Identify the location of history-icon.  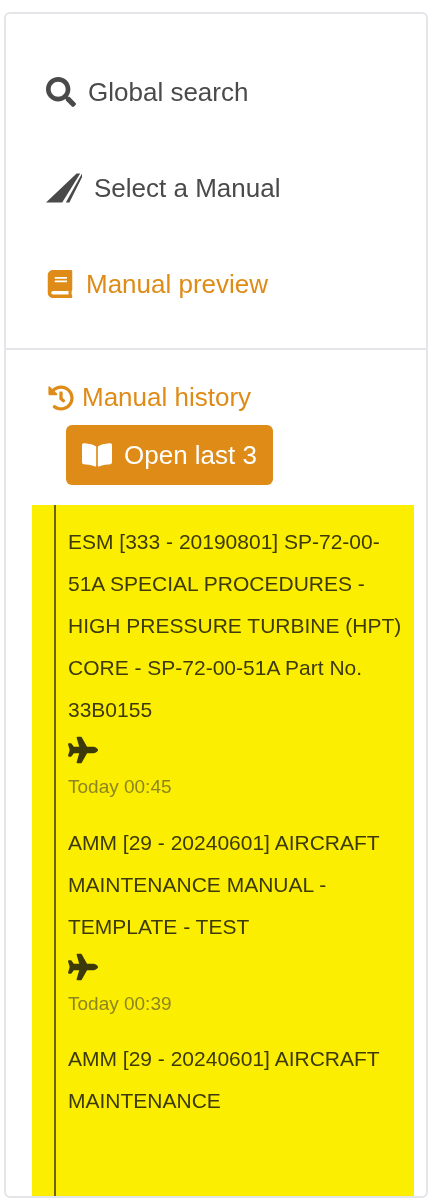
(61, 397).